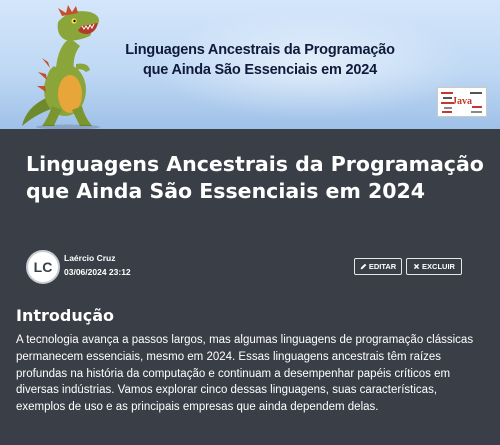 The image size is (500, 445). I want to click on publish-date: 03/06/2024 23:12, so click(97, 272).